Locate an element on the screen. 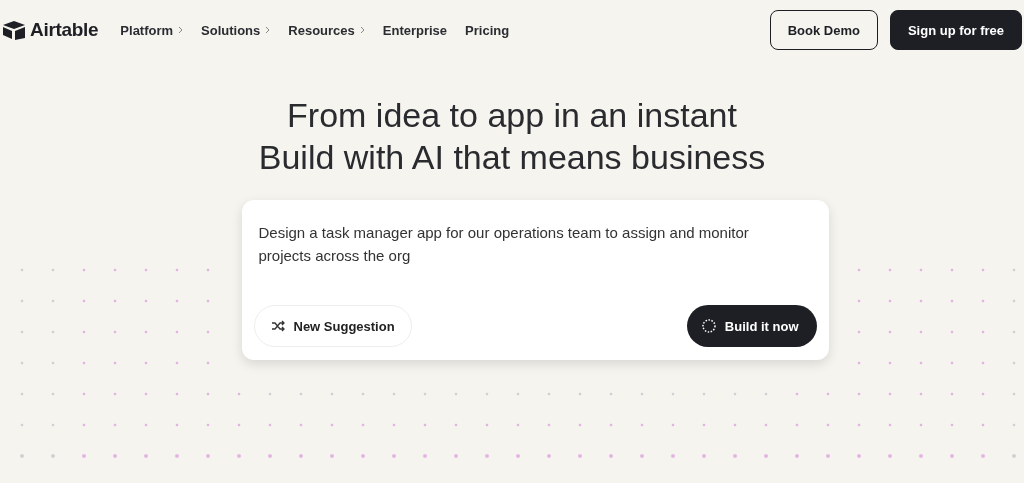 The height and width of the screenshot is (483, 1024). nav-link: Enterprise is located at coordinates (415, 30).